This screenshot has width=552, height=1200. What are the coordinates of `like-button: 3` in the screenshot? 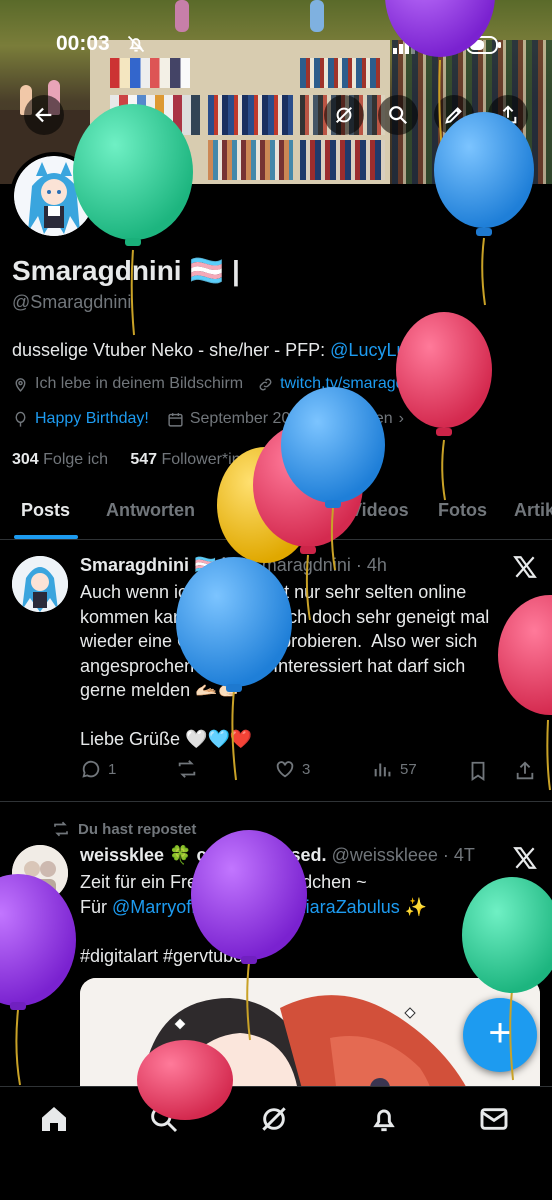 It's located at (292, 769).